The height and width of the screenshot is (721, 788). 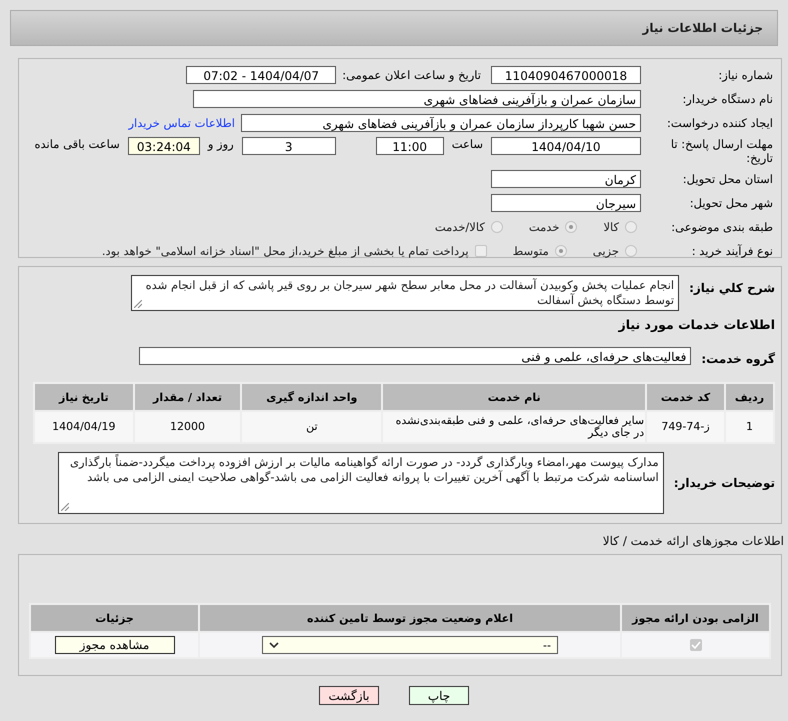 What do you see at coordinates (605, 251) in the screenshot?
I see `option-label: جزیی` at bounding box center [605, 251].